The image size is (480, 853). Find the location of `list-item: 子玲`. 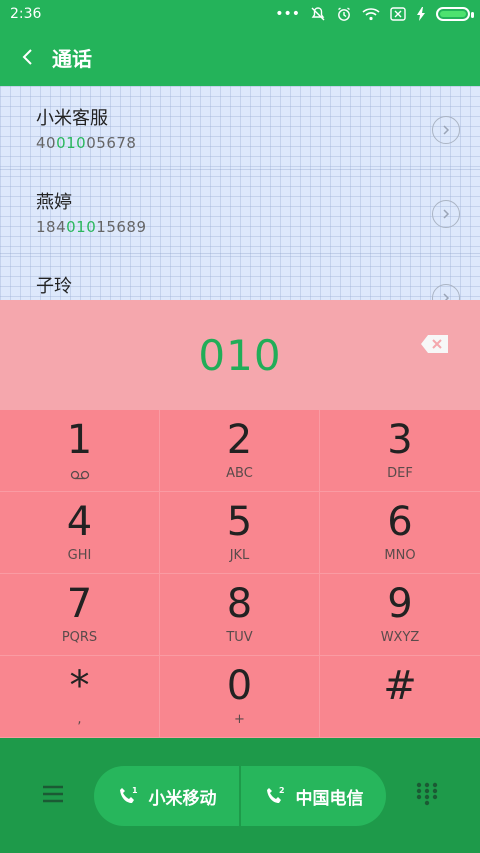

list-item: 子玲 is located at coordinates (240, 277).